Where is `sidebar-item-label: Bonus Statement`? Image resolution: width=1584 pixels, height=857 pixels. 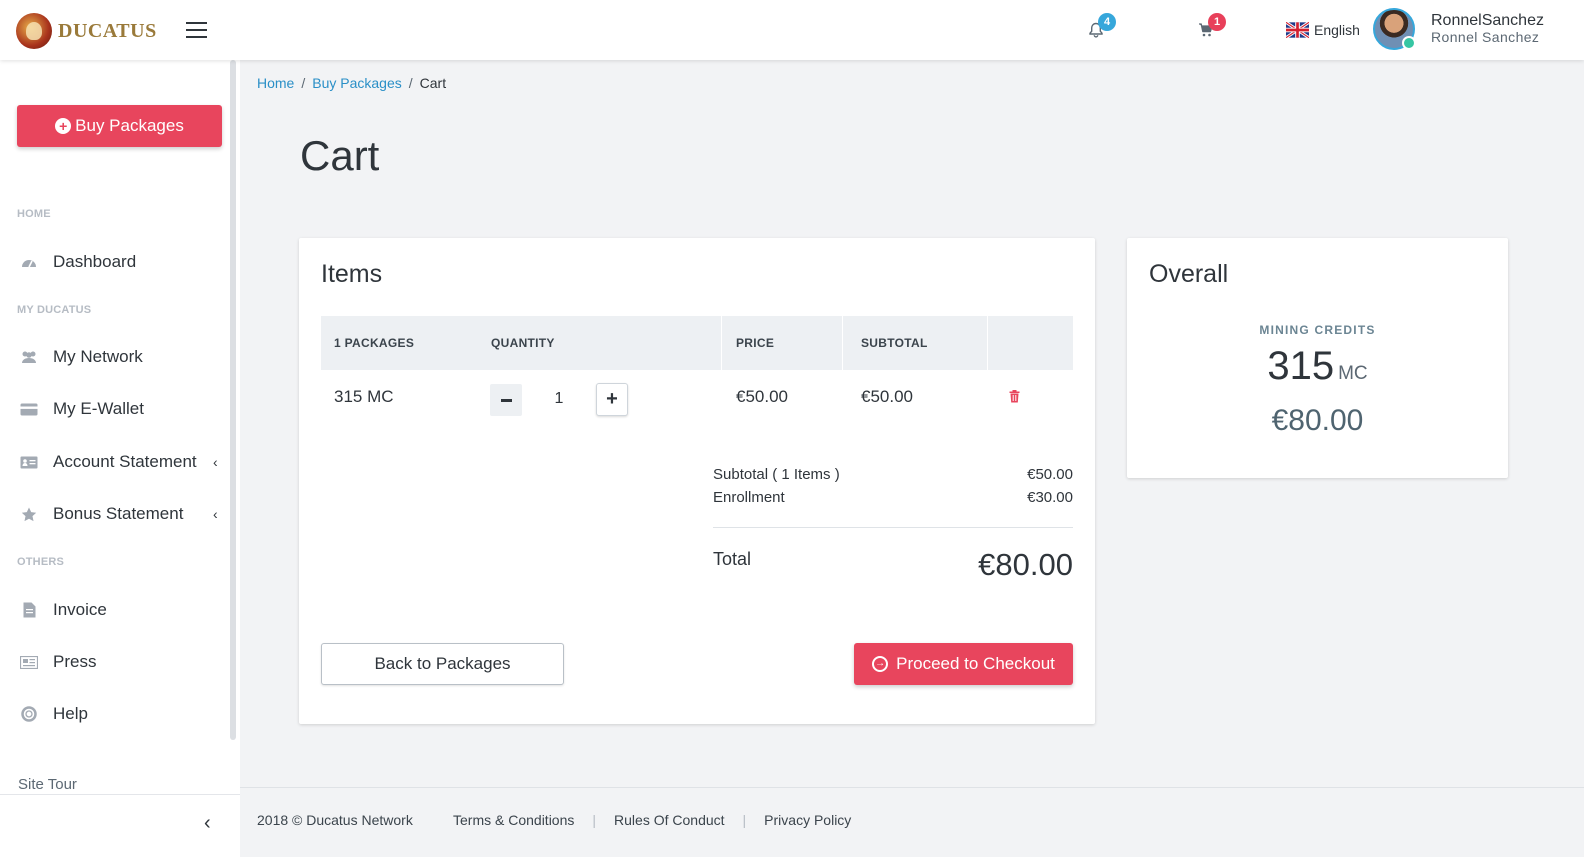
sidebar-item-label: Bonus Statement is located at coordinates (118, 513).